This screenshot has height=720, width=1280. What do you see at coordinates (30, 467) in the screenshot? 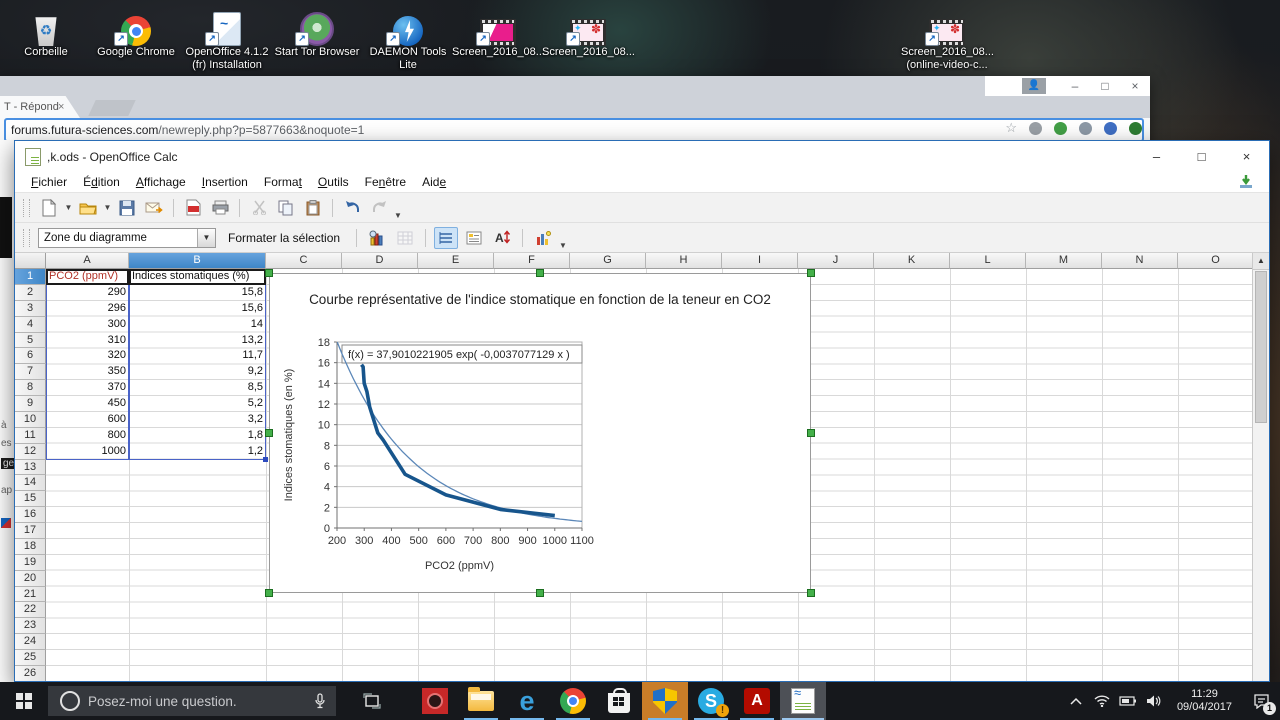
I see `row-header-13: 13` at bounding box center [30, 467].